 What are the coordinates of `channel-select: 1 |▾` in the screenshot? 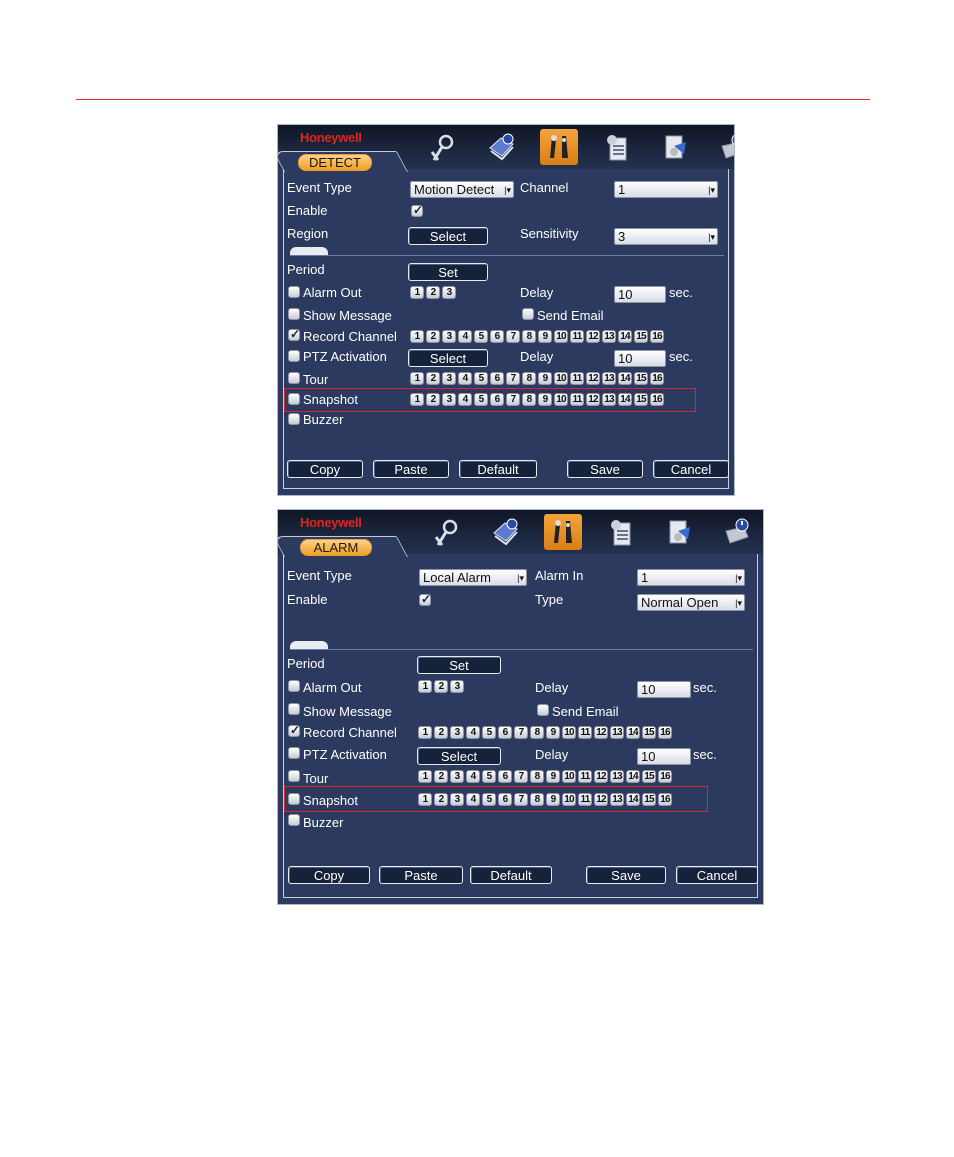 It's located at (666, 189).